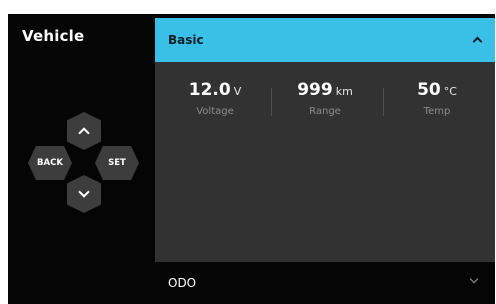  I want to click on temp-stat: 50 °C Temp, so click(437, 98).